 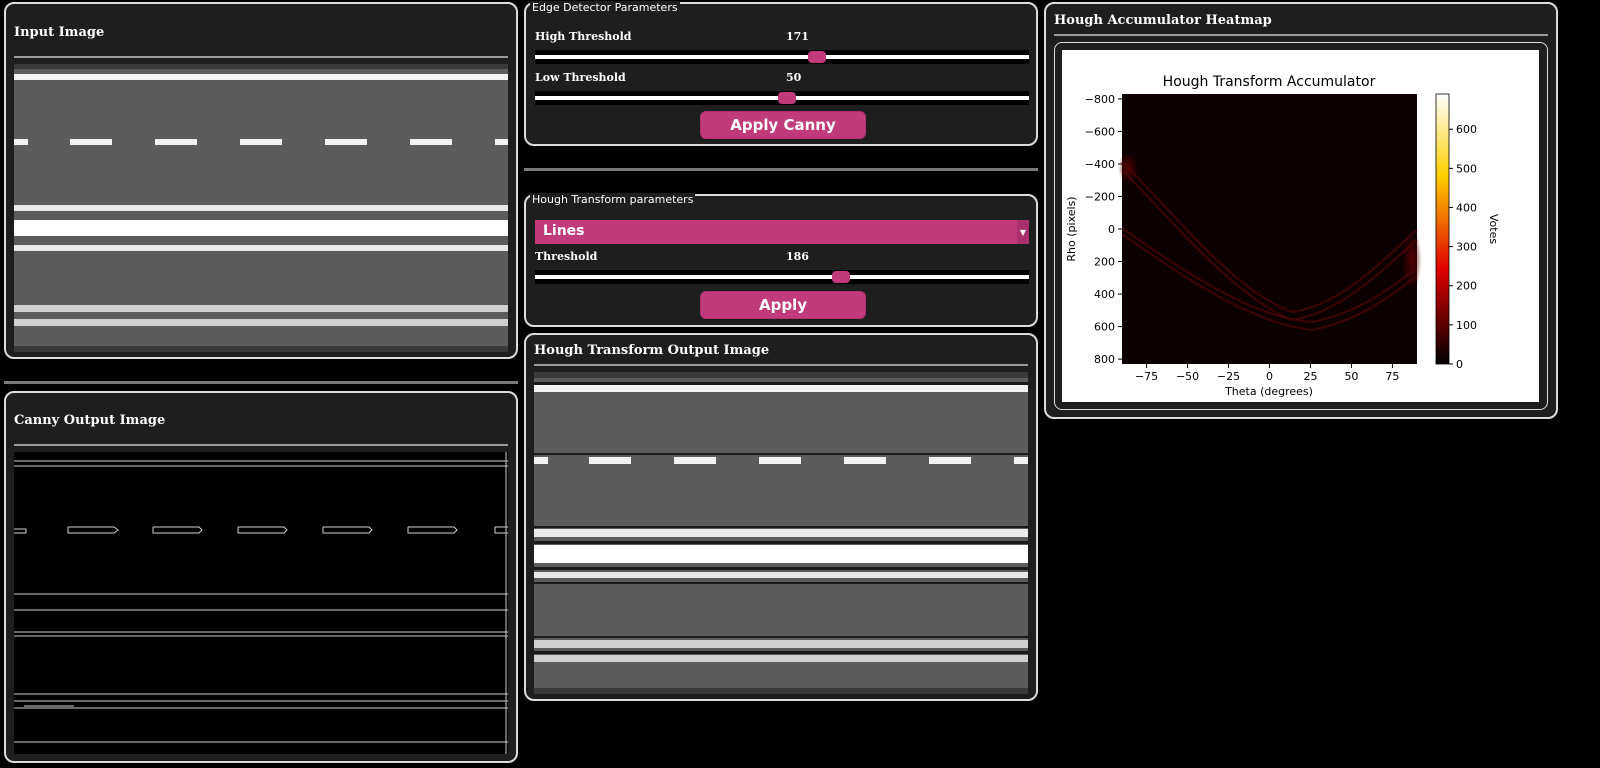 What do you see at coordinates (605, 7) in the screenshot?
I see `edge-detector-legend: Edge Detector Parameters` at bounding box center [605, 7].